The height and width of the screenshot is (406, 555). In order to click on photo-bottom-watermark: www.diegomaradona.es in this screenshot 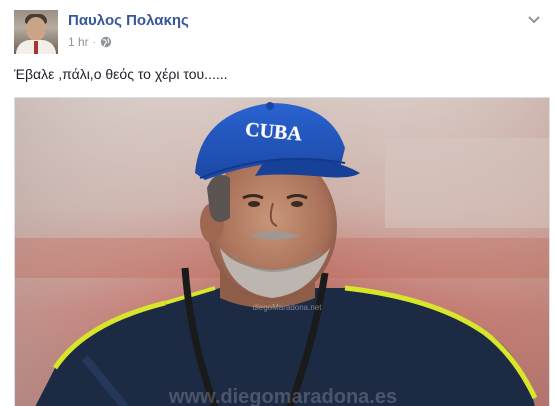, I will do `click(282, 396)`.